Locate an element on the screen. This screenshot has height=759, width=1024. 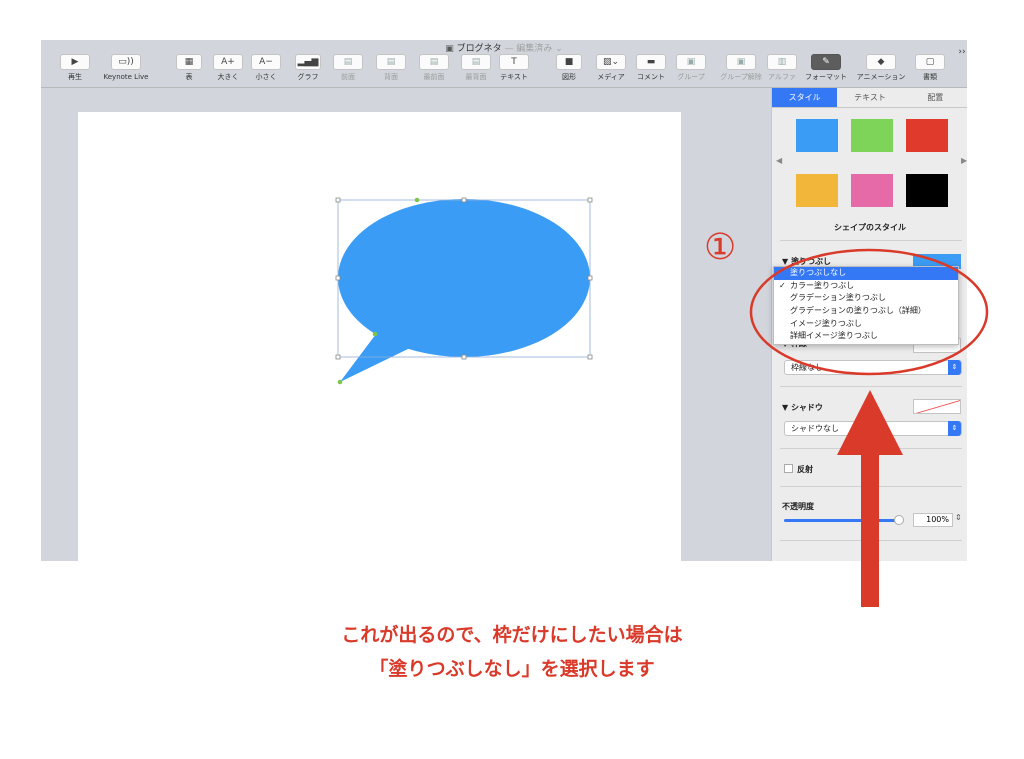
checkmark-icon: ✓ is located at coordinates (782, 285).